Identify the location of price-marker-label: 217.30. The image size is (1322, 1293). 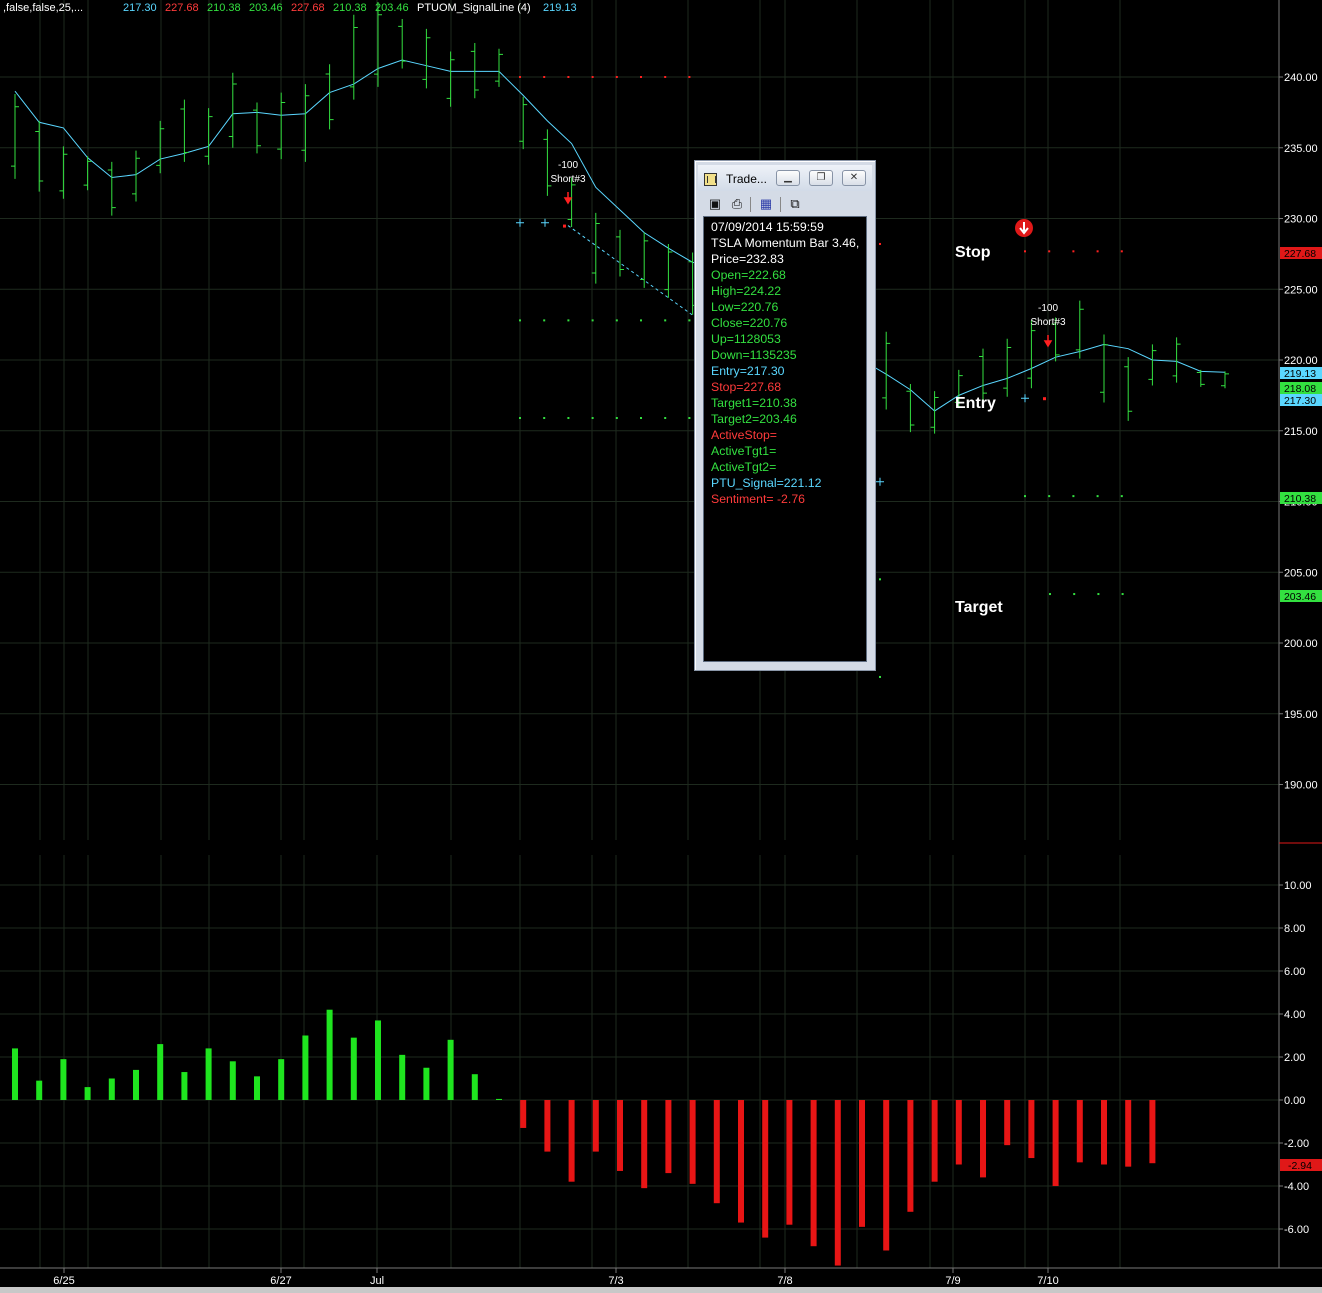
(1300, 401).